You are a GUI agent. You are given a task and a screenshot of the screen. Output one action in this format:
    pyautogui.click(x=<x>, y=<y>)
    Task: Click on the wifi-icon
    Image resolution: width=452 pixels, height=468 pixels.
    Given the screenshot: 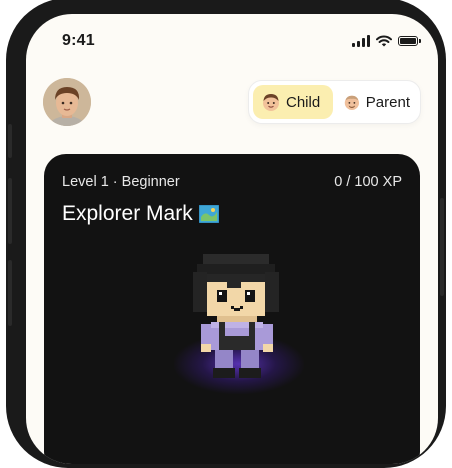 What is the action you would take?
    pyautogui.click(x=384, y=41)
    